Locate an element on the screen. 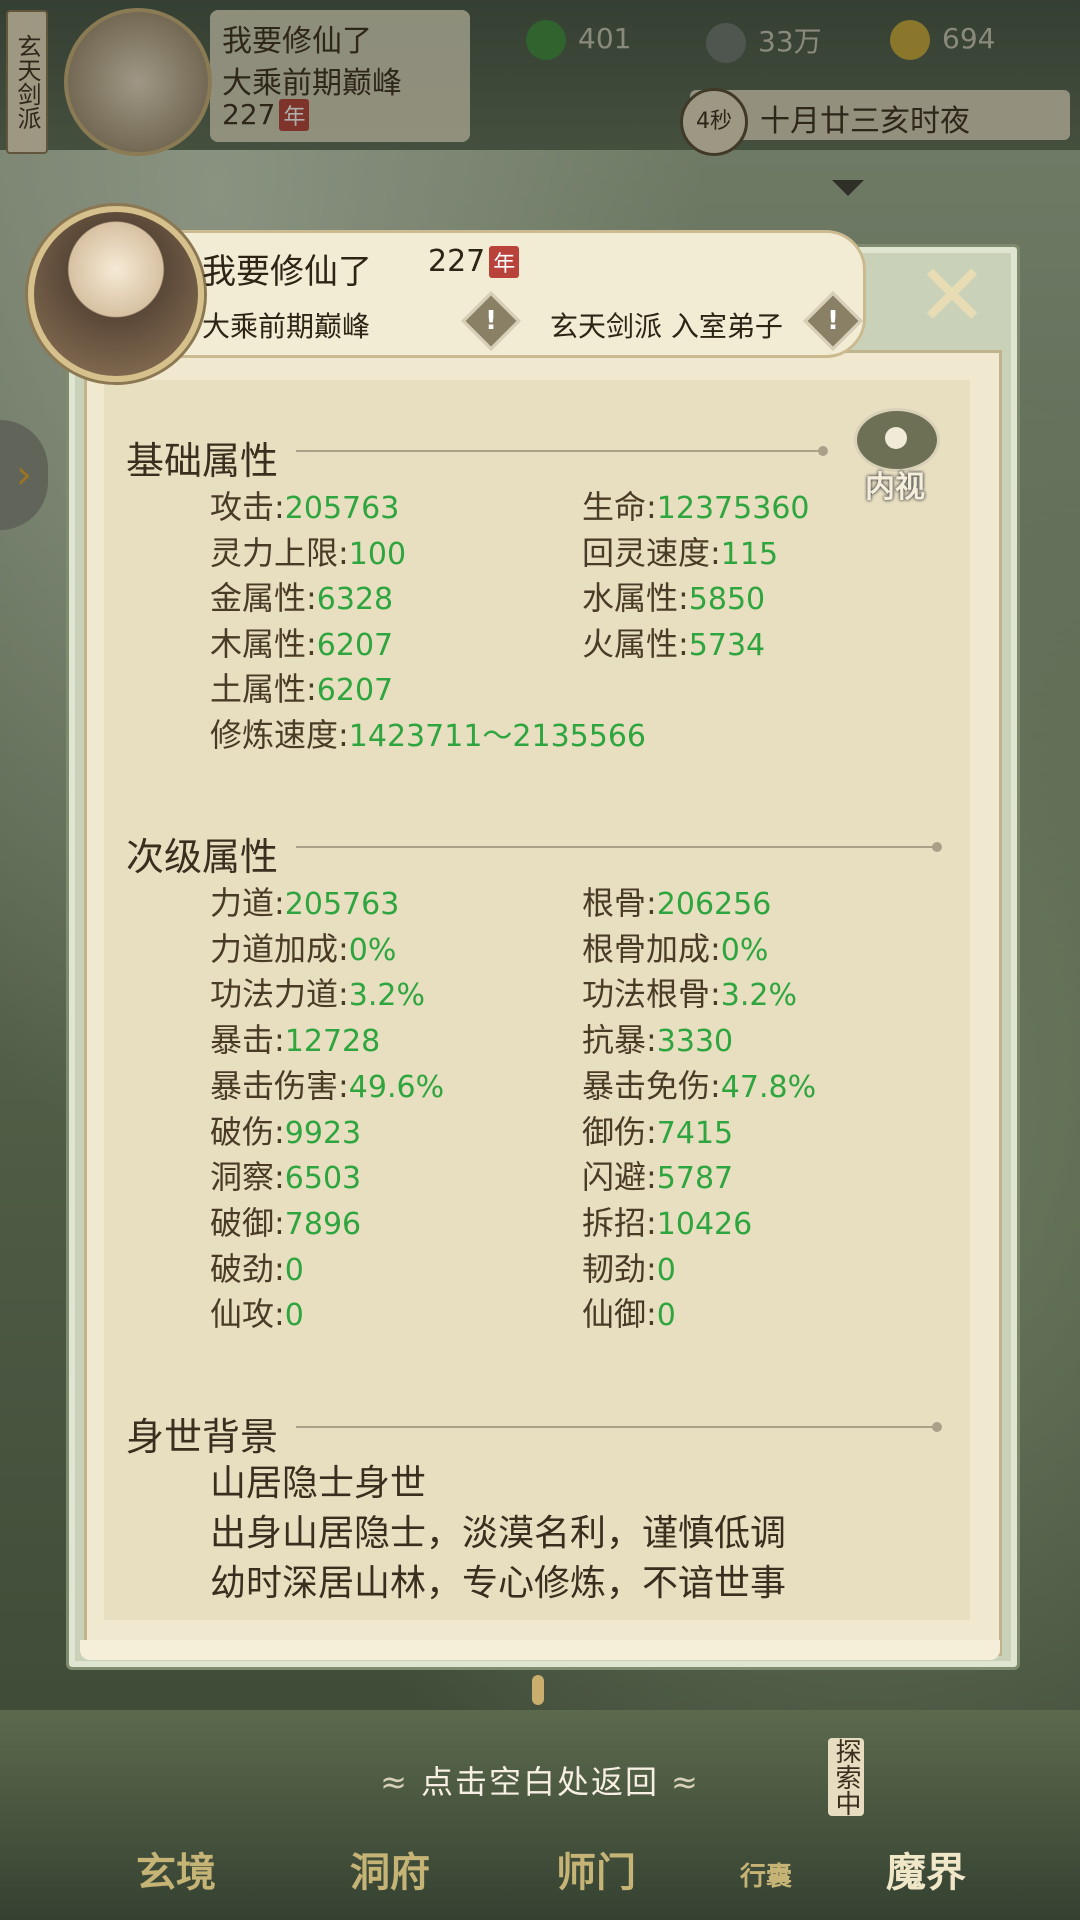 Image resolution: width=1080 pixels, height=1920 pixels. stat-item: 暴击伤害:49.6% is located at coordinates (327, 1085).